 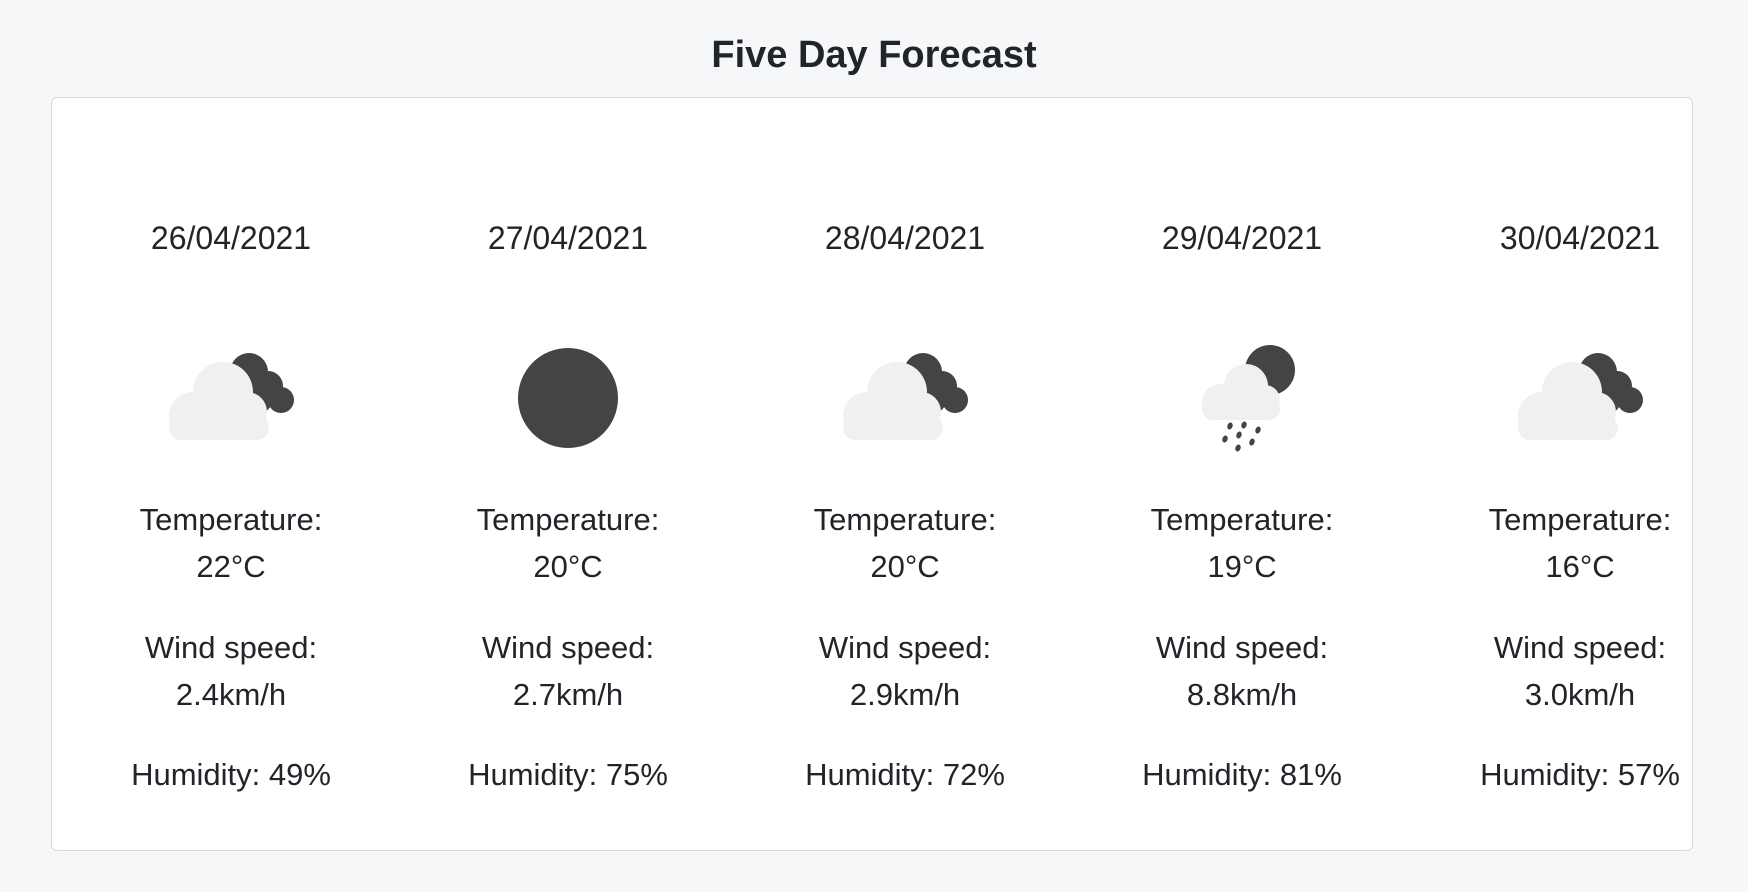 I want to click on forecast-date: 26/04/2021, so click(x=231, y=238).